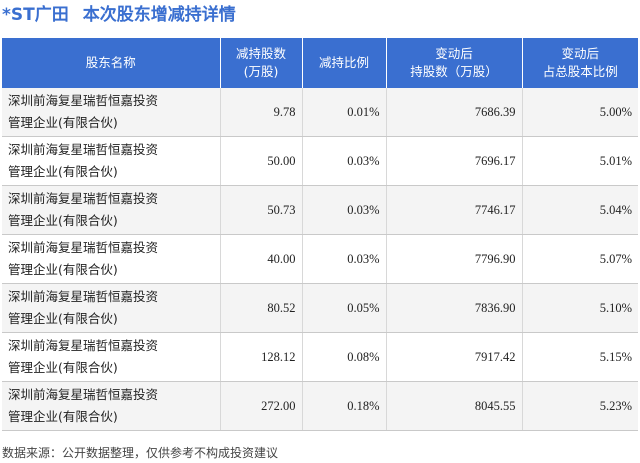 The image size is (640, 463). What do you see at coordinates (261, 406) in the screenshot?
I see `shares-cell: 272.00` at bounding box center [261, 406].